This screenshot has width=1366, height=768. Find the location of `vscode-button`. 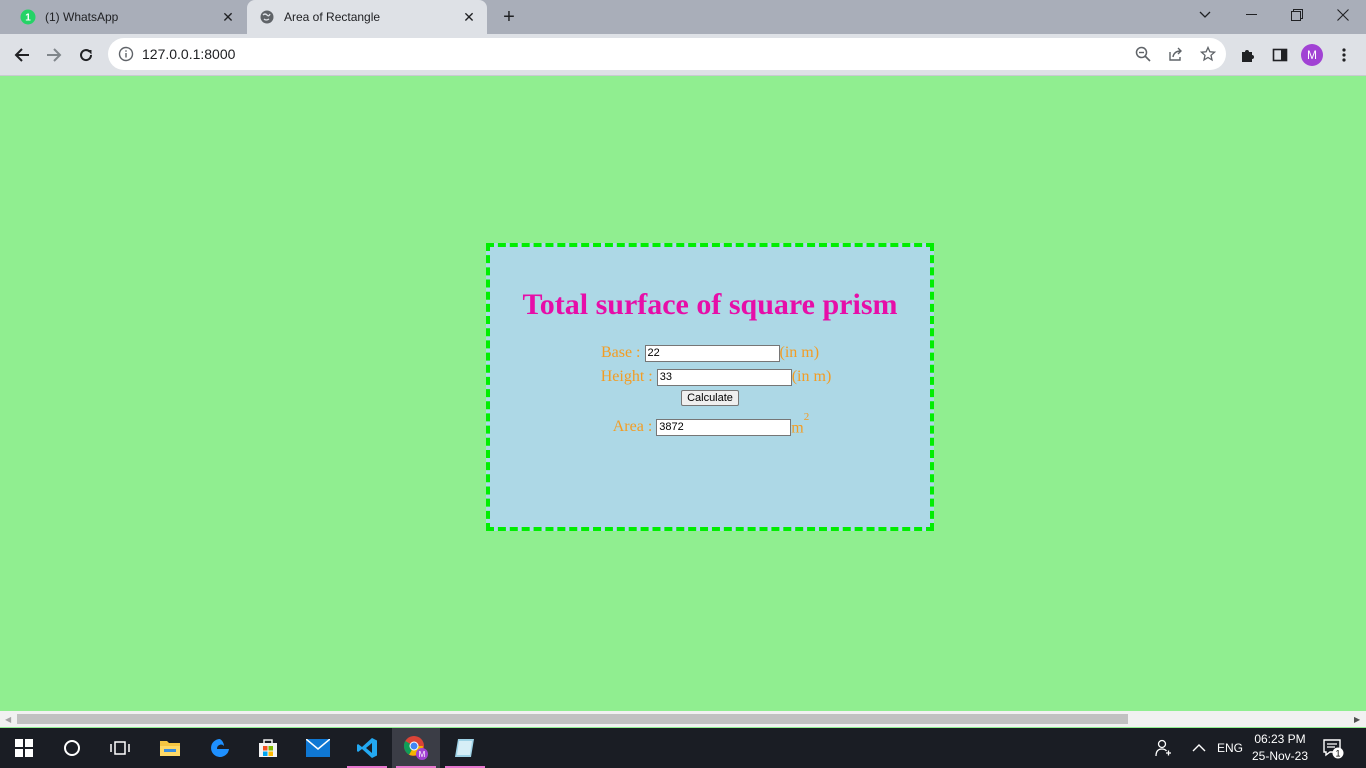

vscode-button is located at coordinates (367, 748).